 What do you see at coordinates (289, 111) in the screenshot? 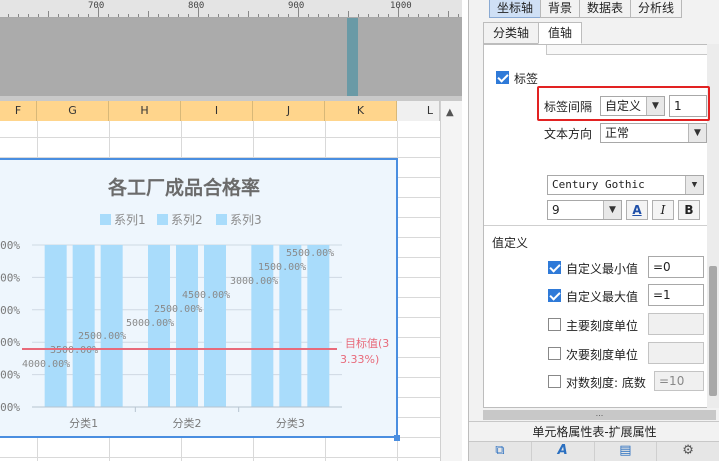
I see `column-header-j: J` at bounding box center [289, 111].